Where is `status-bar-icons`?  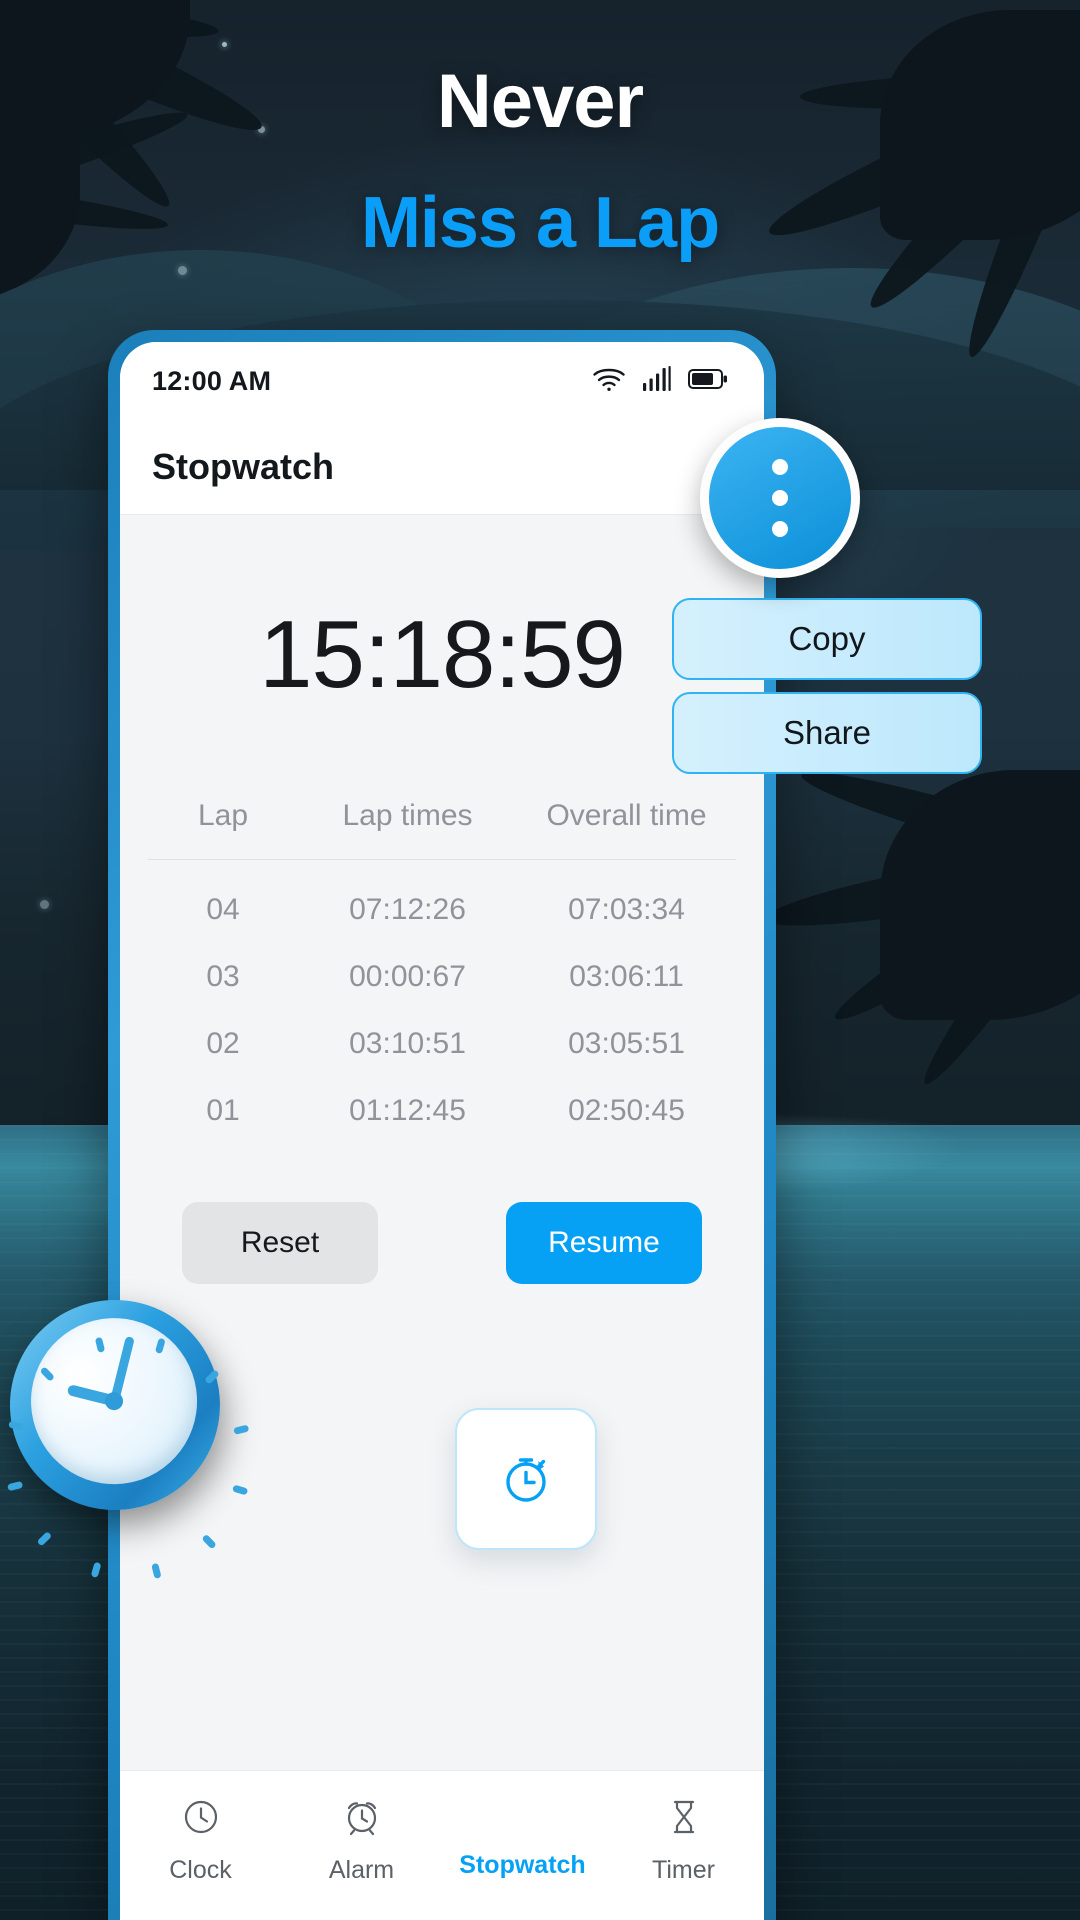 status-bar-icons is located at coordinates (660, 381).